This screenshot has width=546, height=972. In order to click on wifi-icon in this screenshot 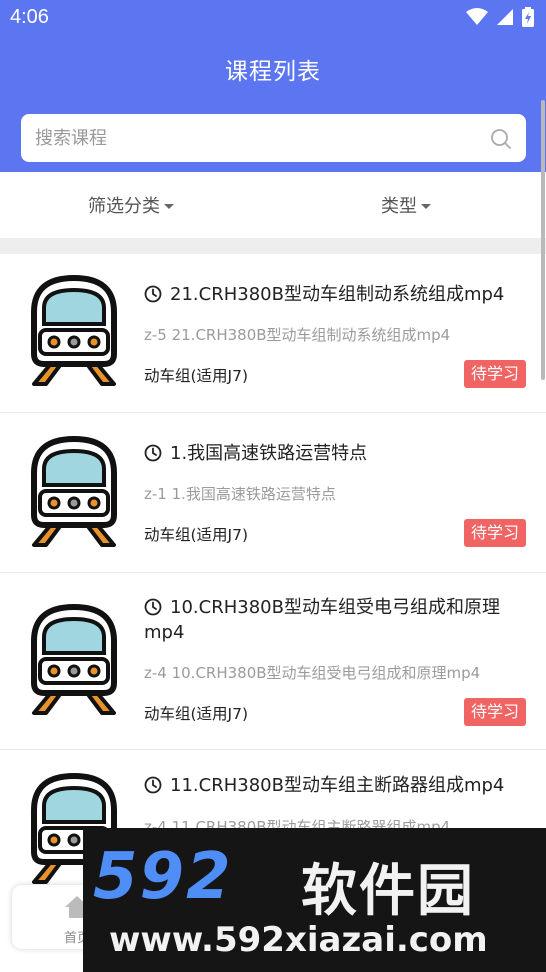, I will do `click(477, 16)`.